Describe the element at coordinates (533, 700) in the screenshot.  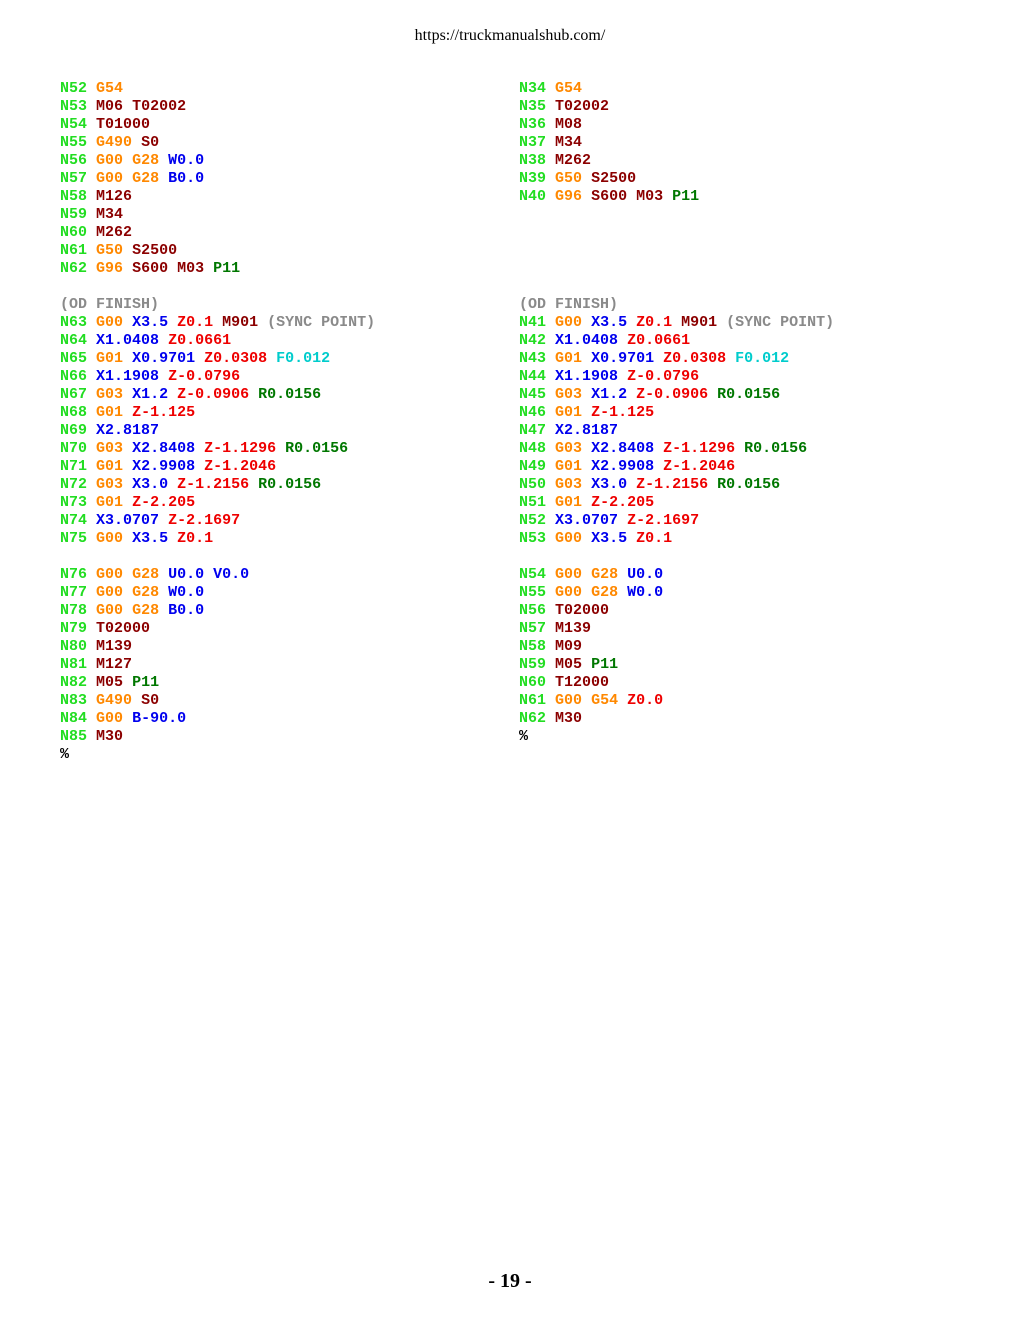
I see `code-token: N61` at that location.